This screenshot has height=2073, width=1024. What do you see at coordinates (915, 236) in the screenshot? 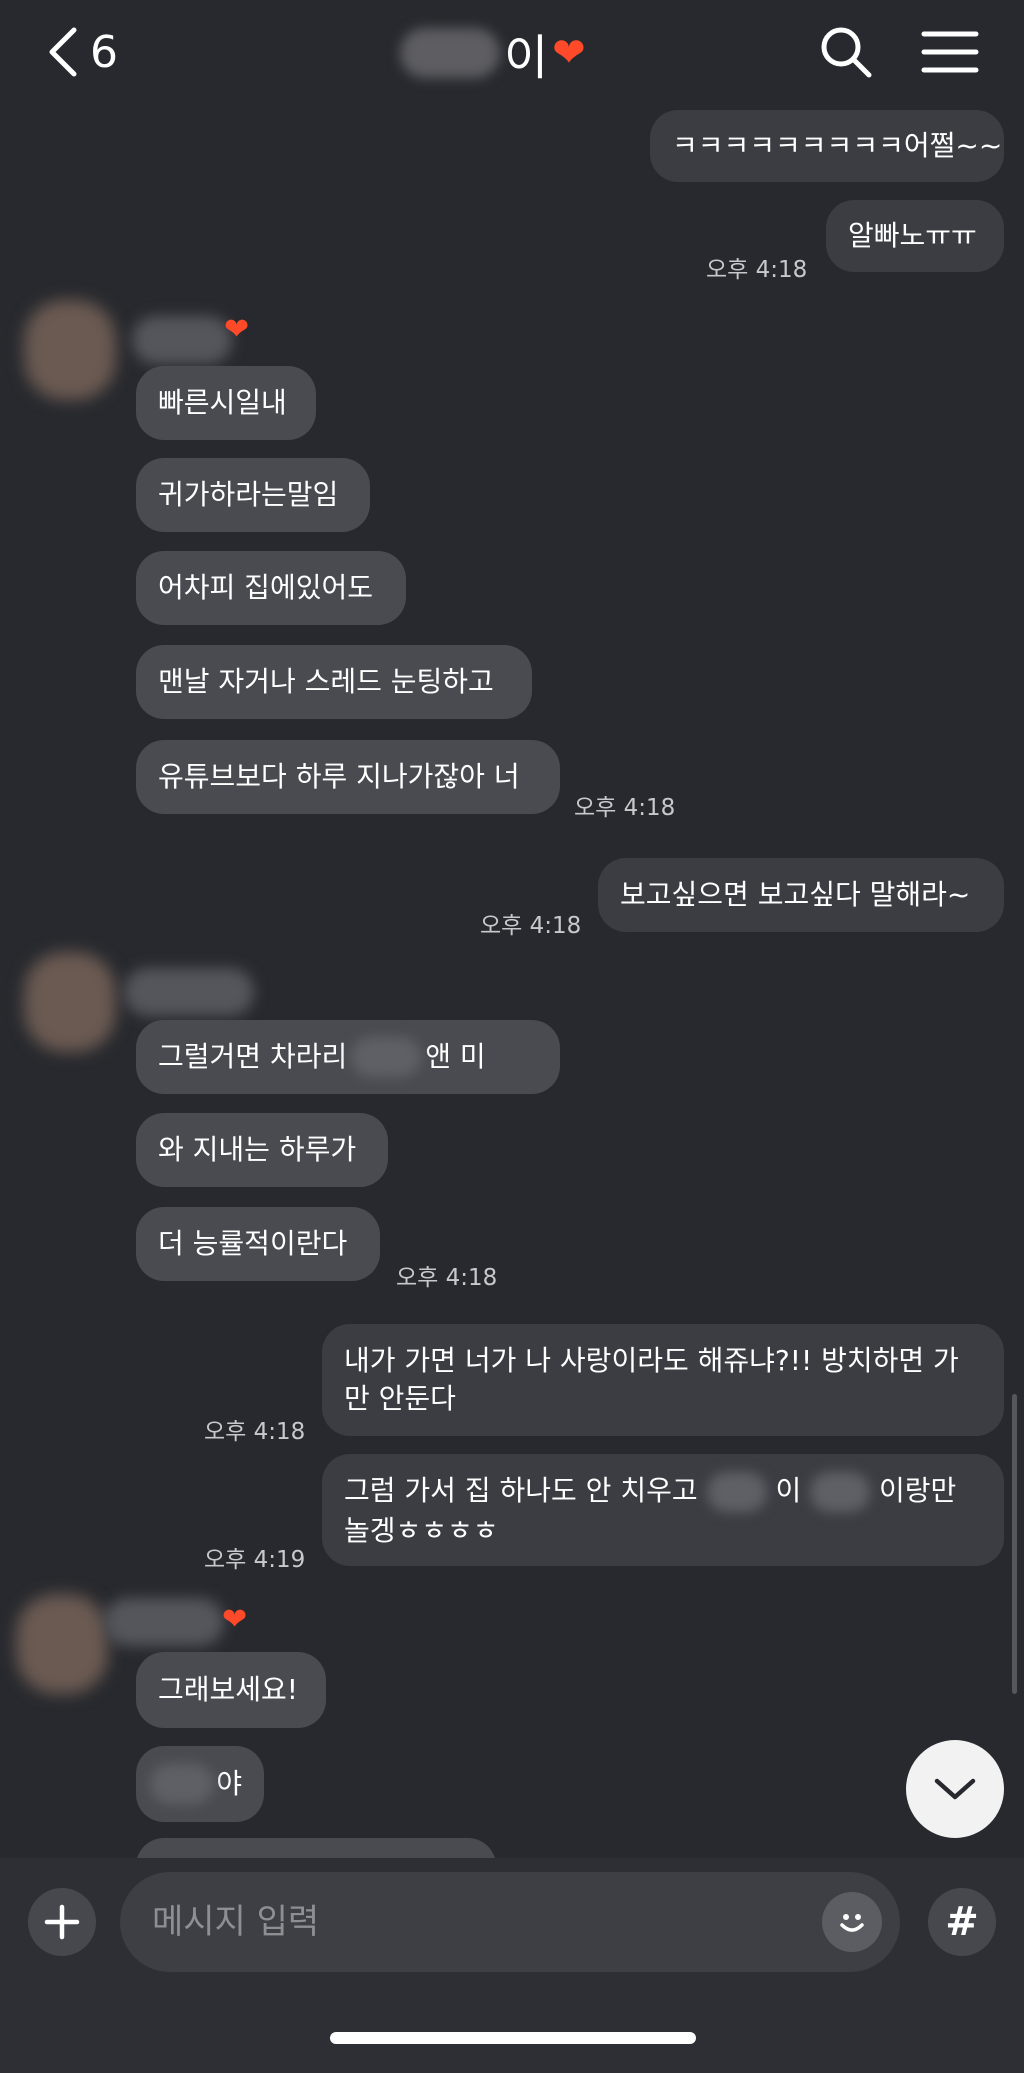
I see `message-bubble-outgoing: 알빠노ㅠㅠ` at bounding box center [915, 236].